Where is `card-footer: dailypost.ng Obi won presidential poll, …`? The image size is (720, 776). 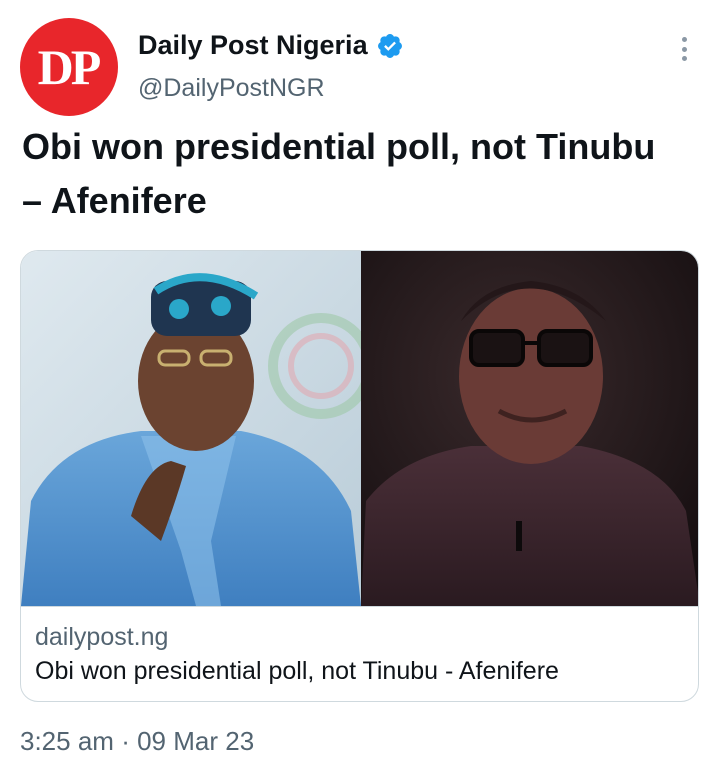
card-footer: dailypost.ng Obi won presidential poll, … is located at coordinates (359, 653).